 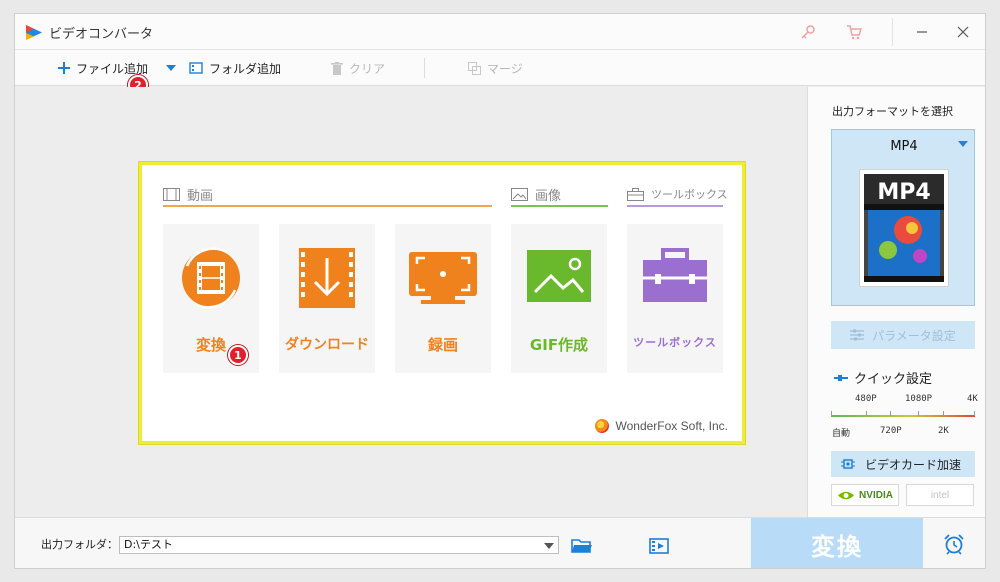 What do you see at coordinates (64, 68) in the screenshot?
I see `plus-icon` at bounding box center [64, 68].